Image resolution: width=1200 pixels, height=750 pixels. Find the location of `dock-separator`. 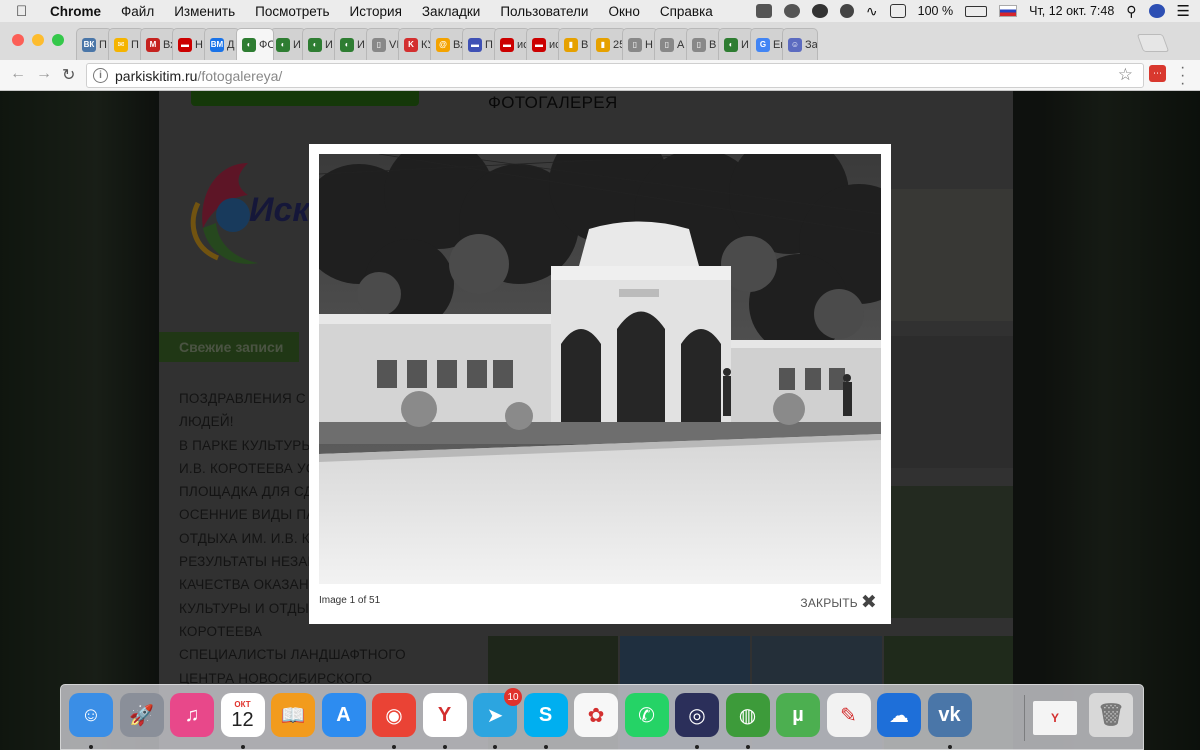

dock-separator is located at coordinates (1024, 718).